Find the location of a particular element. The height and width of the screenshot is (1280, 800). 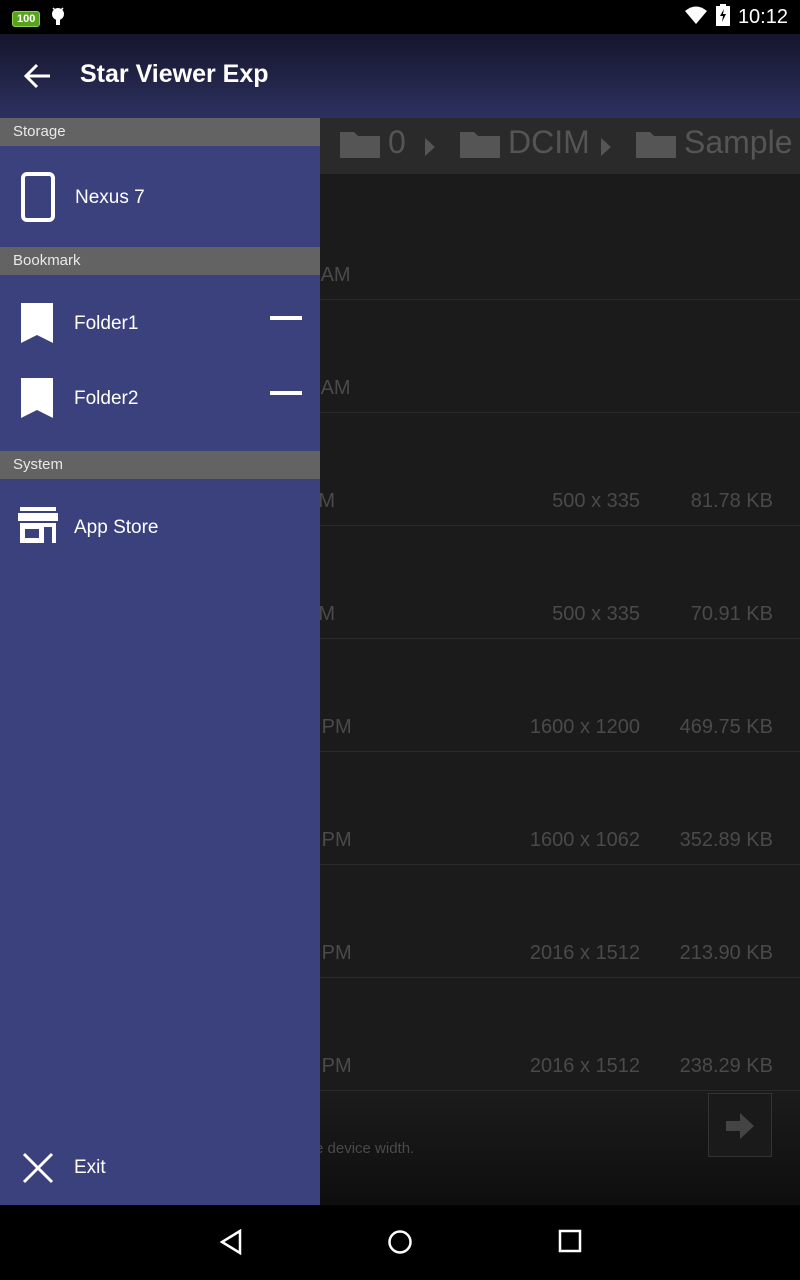

store-icon is located at coordinates (38, 529).